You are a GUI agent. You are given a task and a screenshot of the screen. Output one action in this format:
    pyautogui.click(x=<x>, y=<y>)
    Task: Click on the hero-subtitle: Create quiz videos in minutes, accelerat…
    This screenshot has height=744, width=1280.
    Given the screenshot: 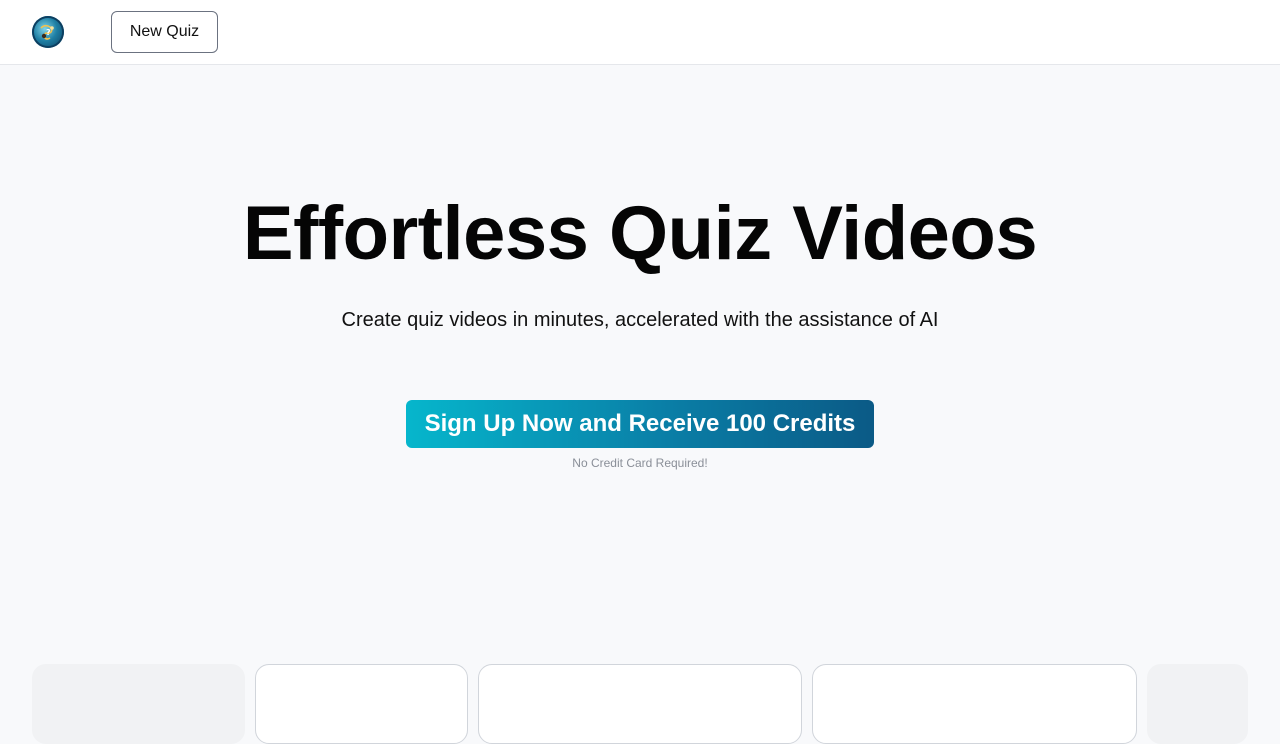 What is the action you would take?
    pyautogui.click(x=640, y=320)
    